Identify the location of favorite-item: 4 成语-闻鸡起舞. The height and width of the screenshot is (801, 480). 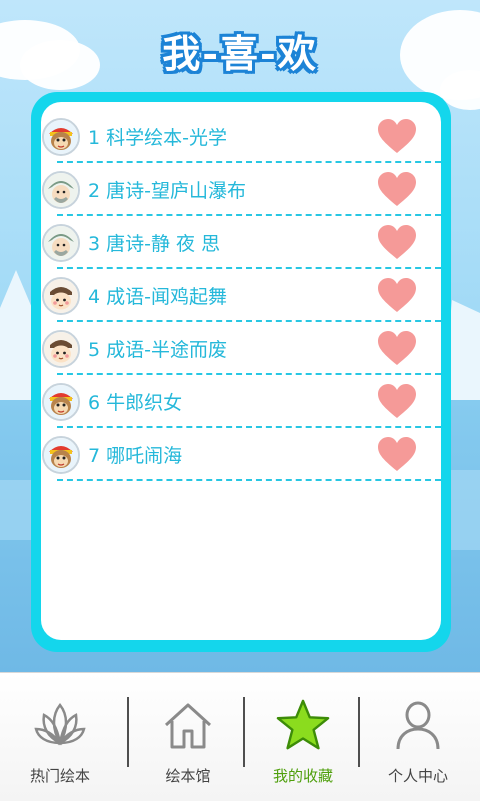
(241, 295).